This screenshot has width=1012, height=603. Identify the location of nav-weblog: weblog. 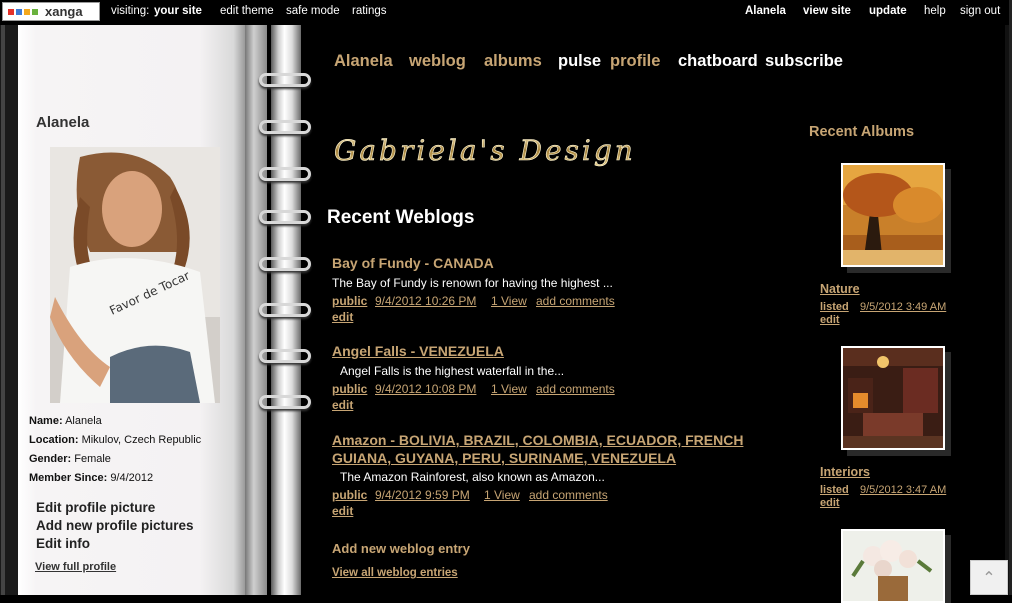
(437, 61).